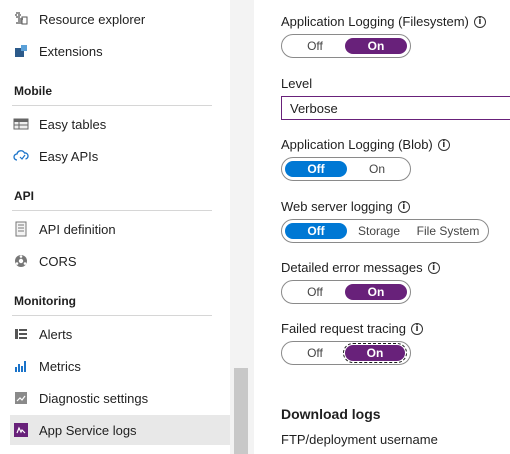  I want to click on sidebar-item-easy-tables: Easy tables, so click(115, 124).